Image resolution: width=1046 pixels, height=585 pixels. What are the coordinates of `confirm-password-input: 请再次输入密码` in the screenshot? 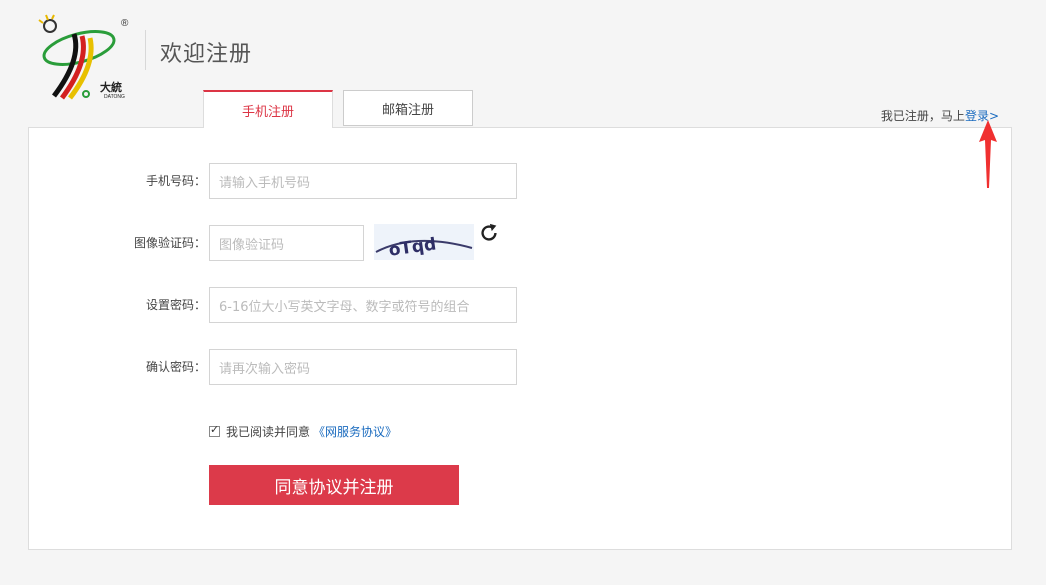 It's located at (363, 367).